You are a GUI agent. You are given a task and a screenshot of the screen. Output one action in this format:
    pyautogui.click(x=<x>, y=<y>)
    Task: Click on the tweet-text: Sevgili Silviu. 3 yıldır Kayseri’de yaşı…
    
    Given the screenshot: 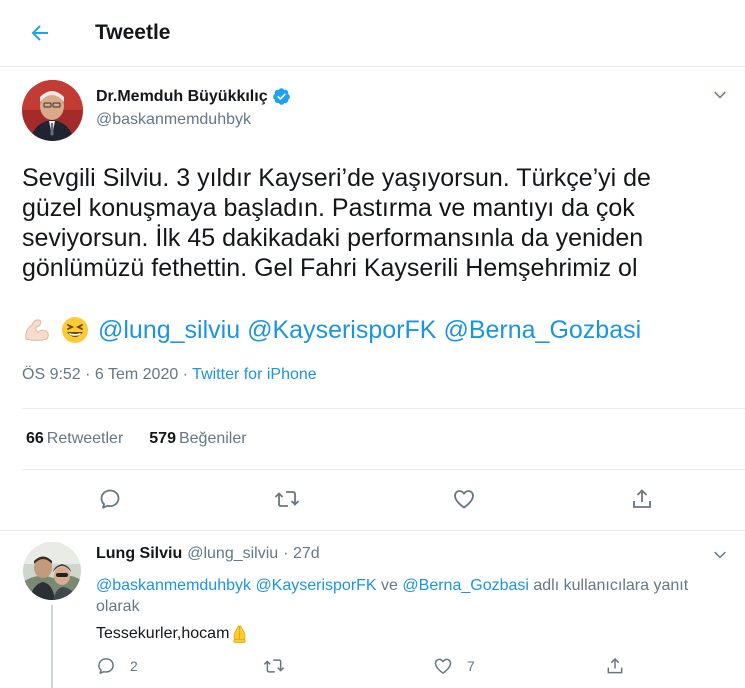 What is the action you would take?
    pyautogui.click(x=336, y=223)
    